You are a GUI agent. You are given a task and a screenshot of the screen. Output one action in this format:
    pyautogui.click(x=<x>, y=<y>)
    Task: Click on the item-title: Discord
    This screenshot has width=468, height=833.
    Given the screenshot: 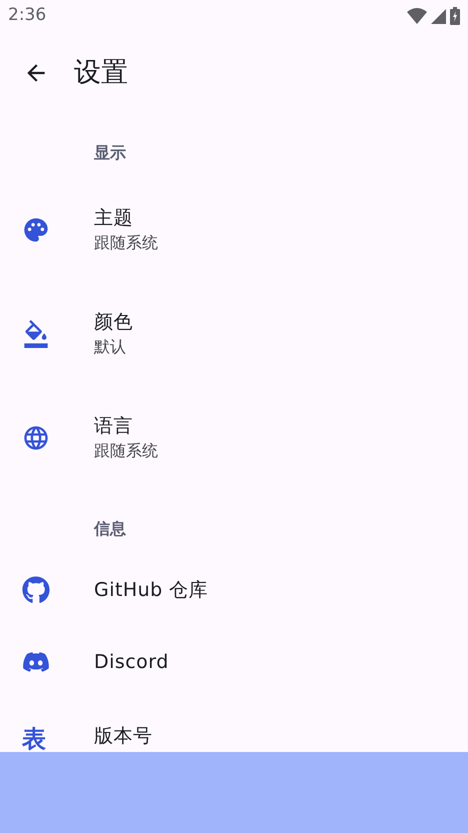 What is the action you would take?
    pyautogui.click(x=131, y=662)
    